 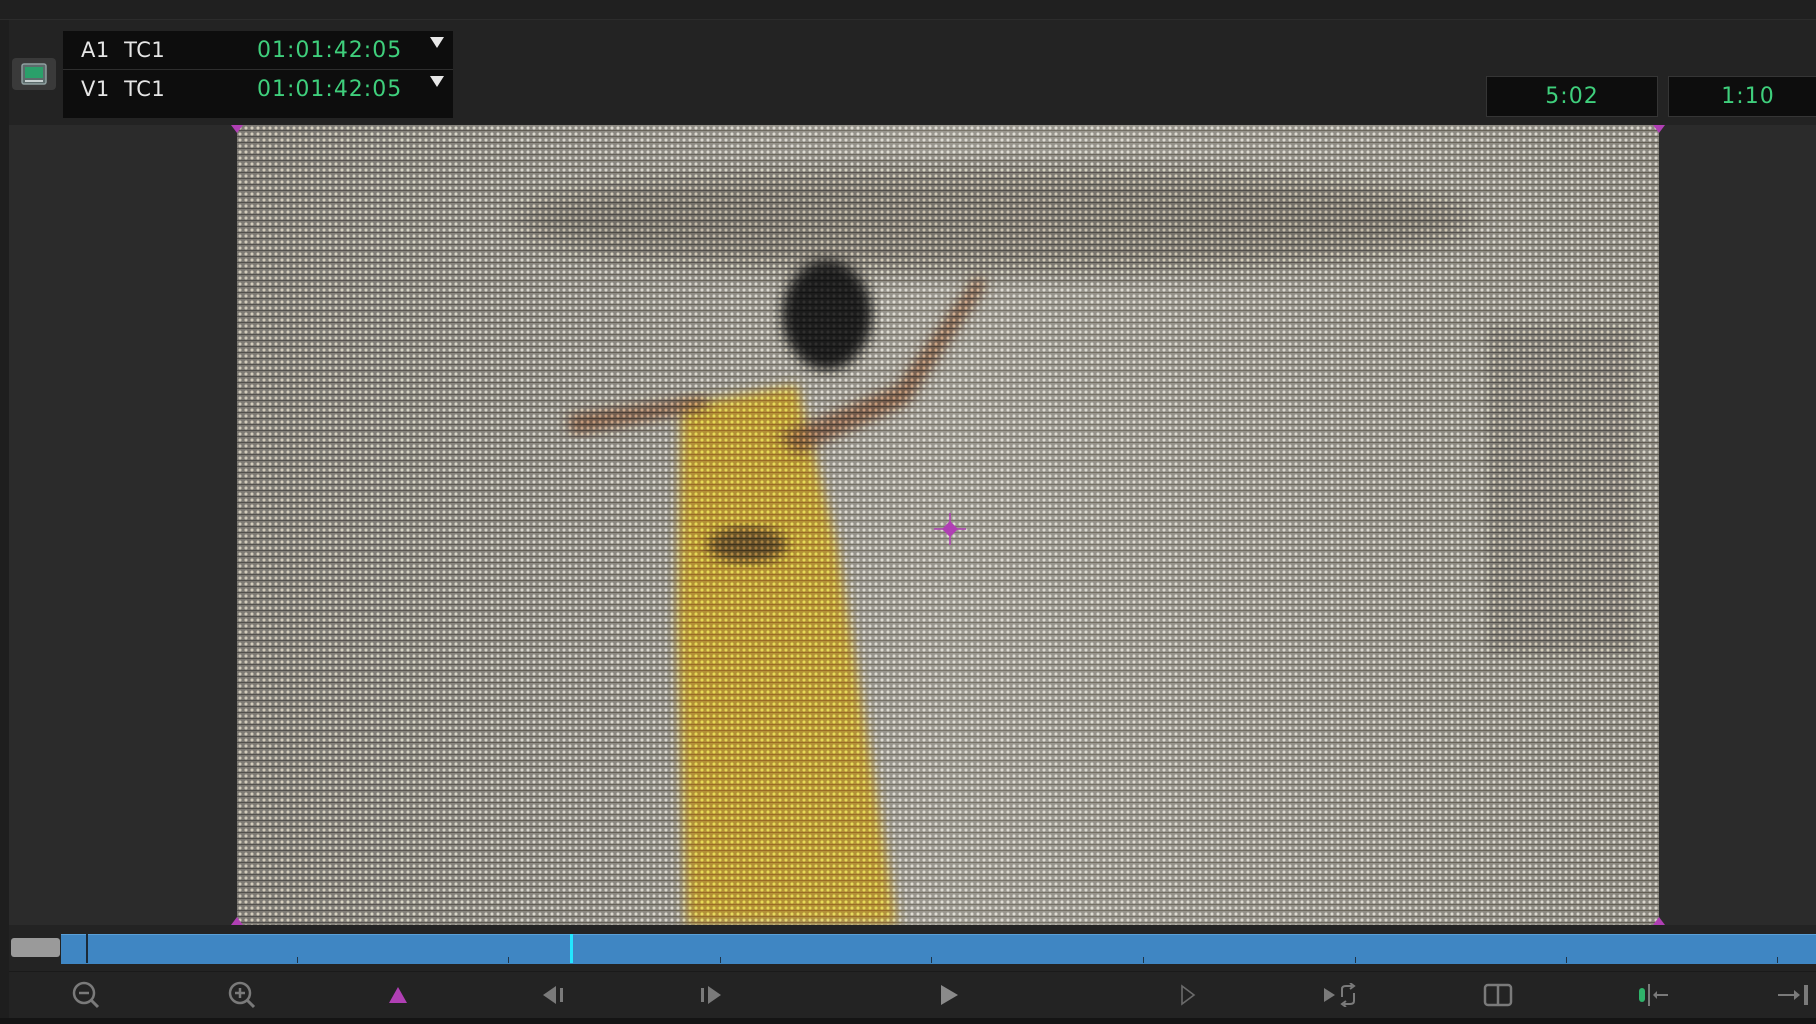 What do you see at coordinates (571, 948) in the screenshot?
I see `playhead` at bounding box center [571, 948].